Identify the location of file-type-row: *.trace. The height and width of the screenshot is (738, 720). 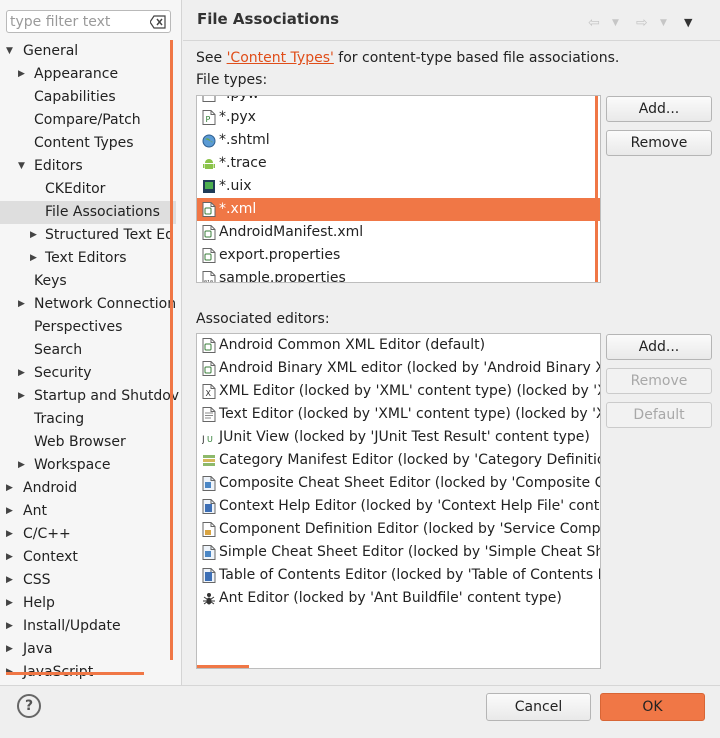
(398, 163).